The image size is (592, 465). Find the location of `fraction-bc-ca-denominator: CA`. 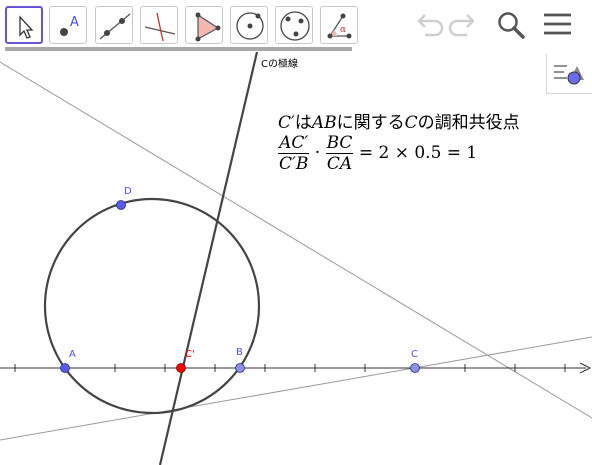

fraction-bc-ca-denominator: CA is located at coordinates (339, 164).